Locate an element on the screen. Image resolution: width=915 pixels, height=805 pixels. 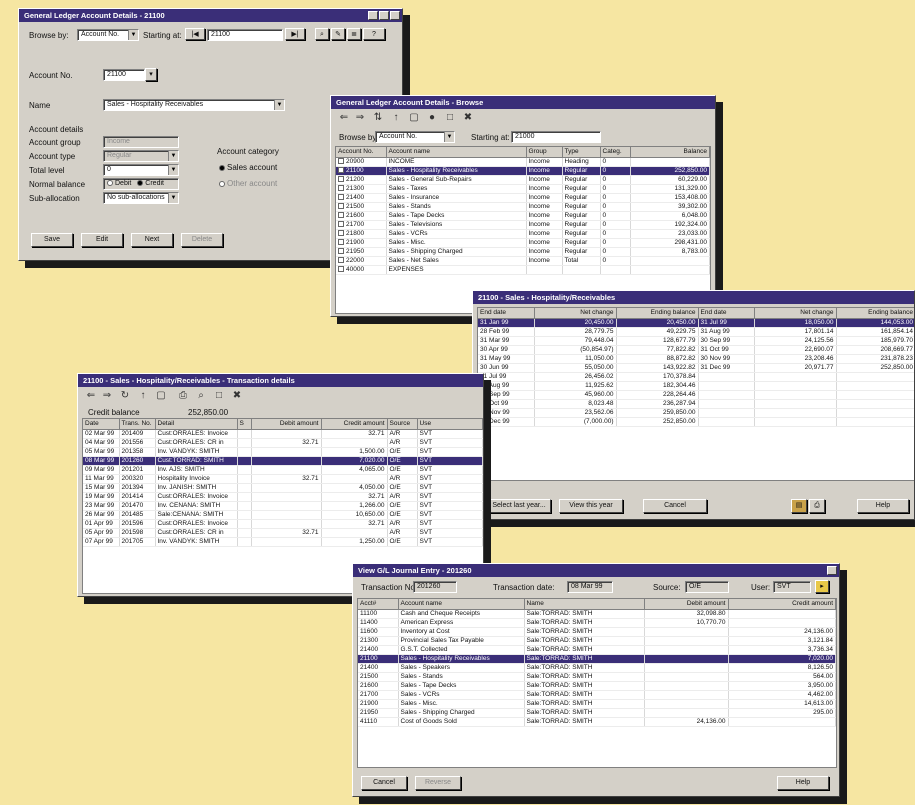
edit-icon: ✎ is located at coordinates (338, 34).